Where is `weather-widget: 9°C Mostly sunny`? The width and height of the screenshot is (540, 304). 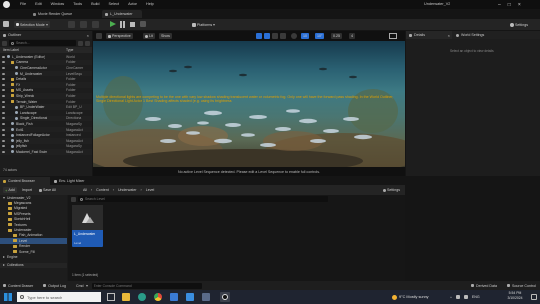 weather-widget: 9°C Mostly sunny is located at coordinates (410, 297).